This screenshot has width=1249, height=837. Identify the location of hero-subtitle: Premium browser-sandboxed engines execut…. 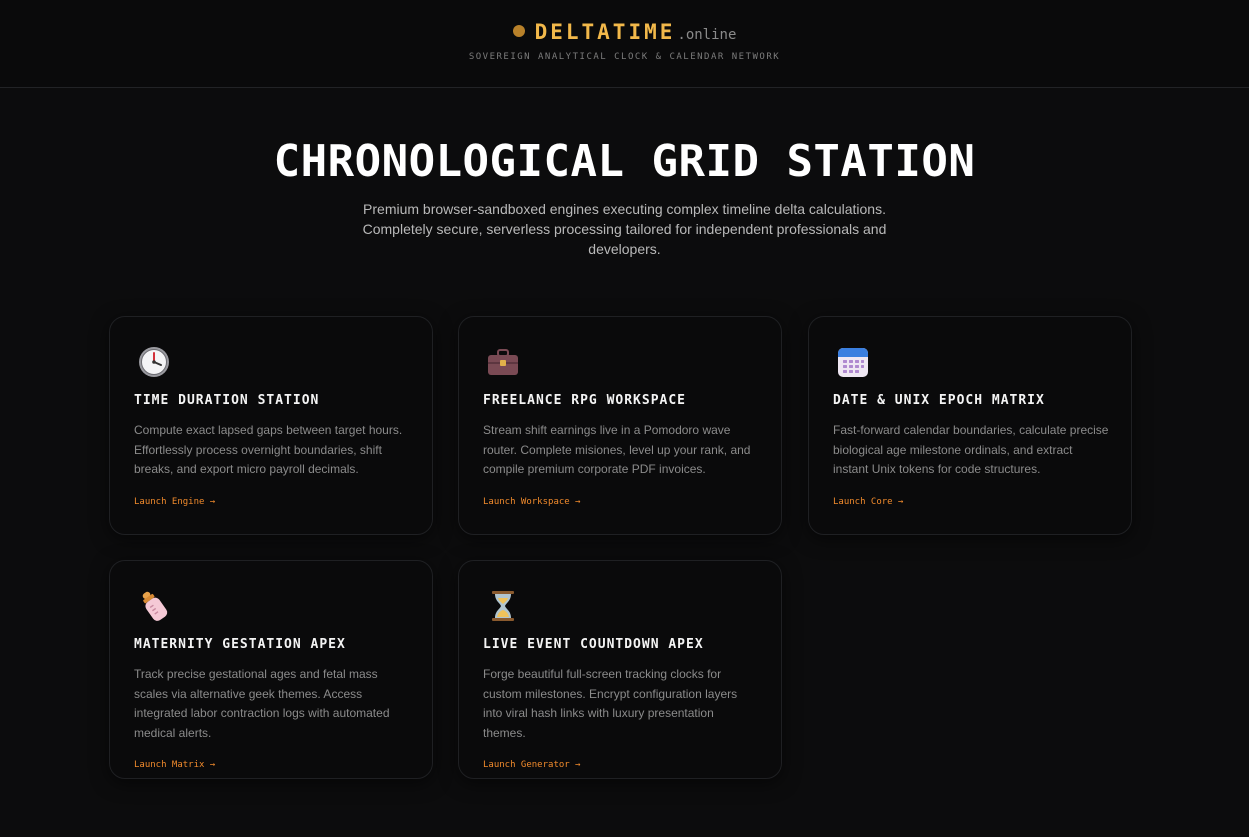
(624, 229).